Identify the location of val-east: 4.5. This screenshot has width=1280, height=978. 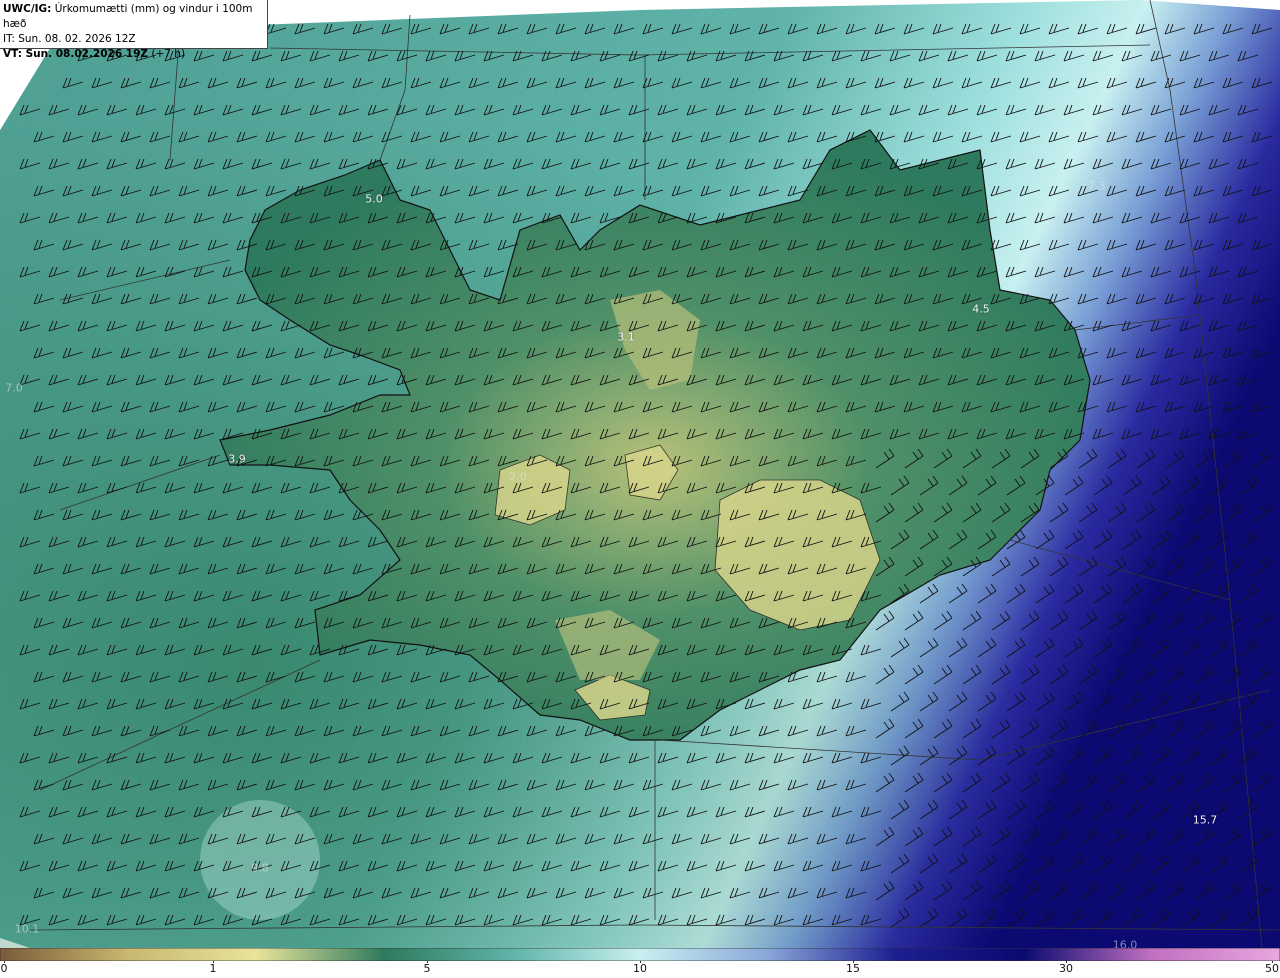
(981, 309).